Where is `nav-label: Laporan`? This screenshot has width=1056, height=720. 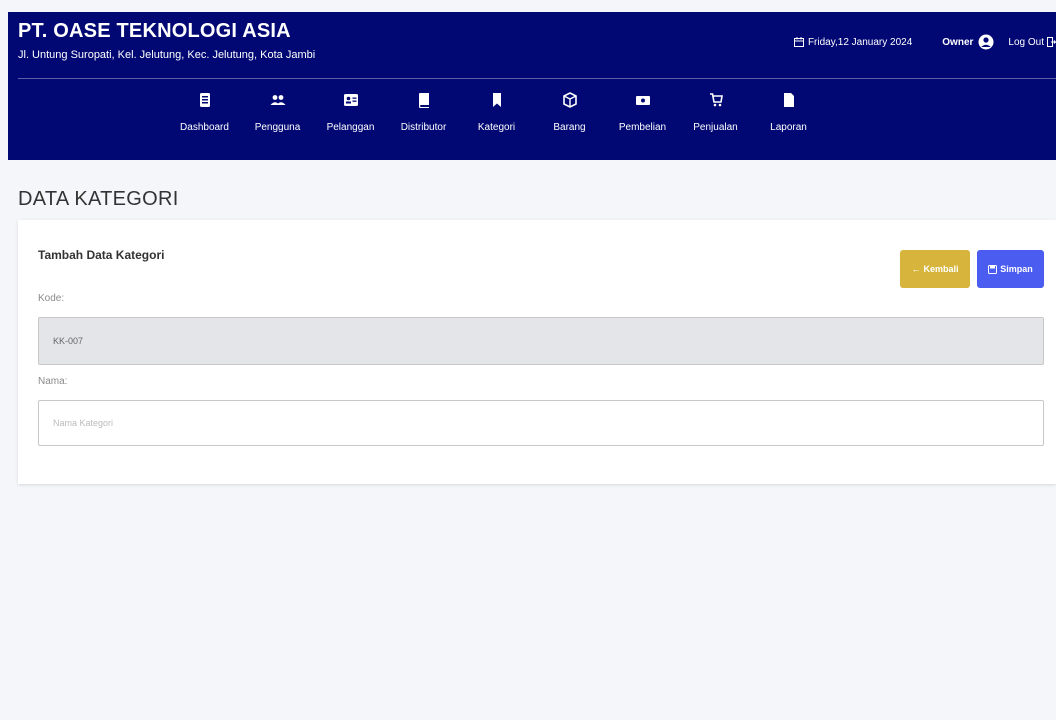 nav-label: Laporan is located at coordinates (788, 127).